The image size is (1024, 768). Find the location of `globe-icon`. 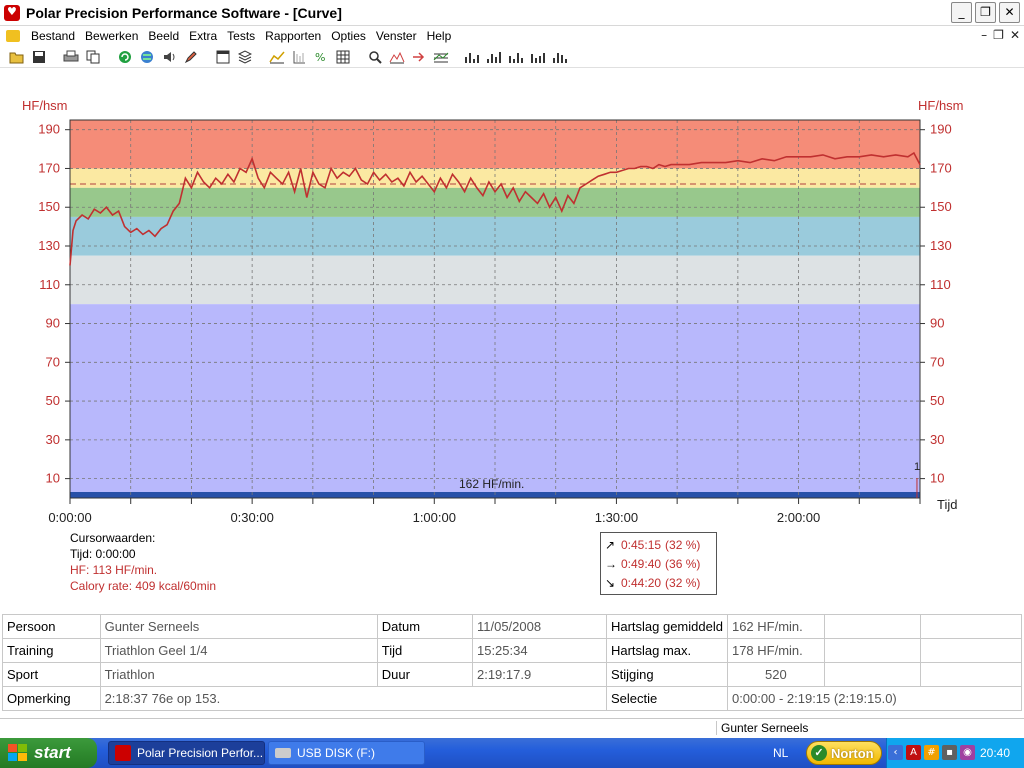

globe-icon is located at coordinates (147, 57).